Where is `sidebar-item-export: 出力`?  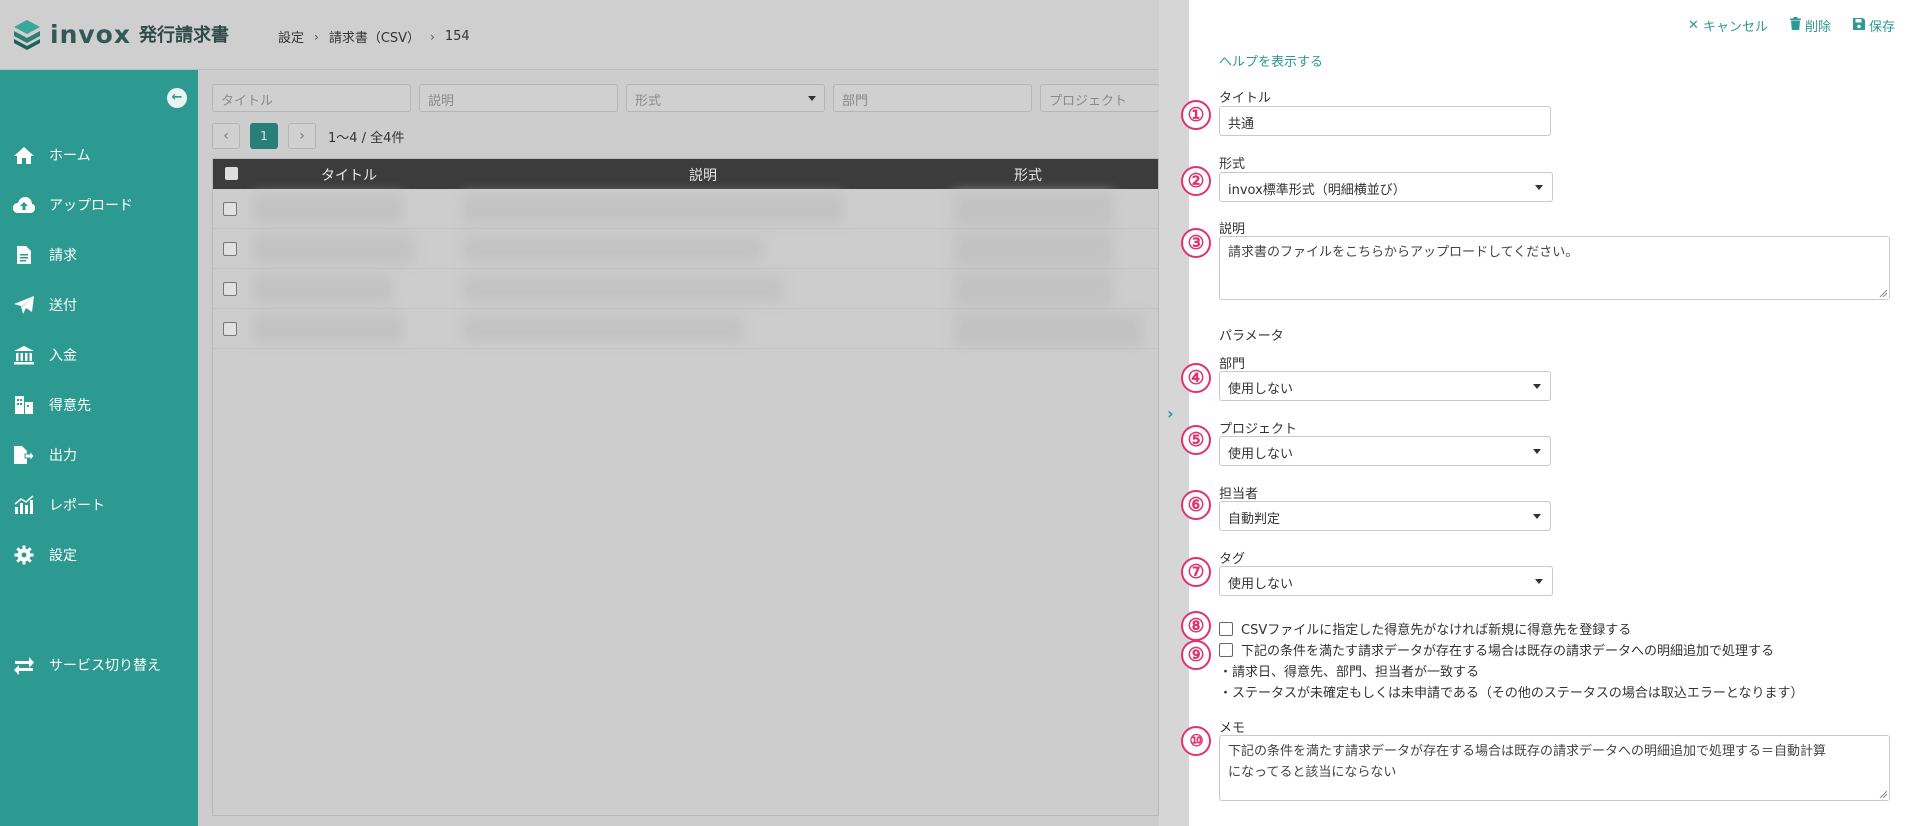 sidebar-item-export: 出力 is located at coordinates (99, 455).